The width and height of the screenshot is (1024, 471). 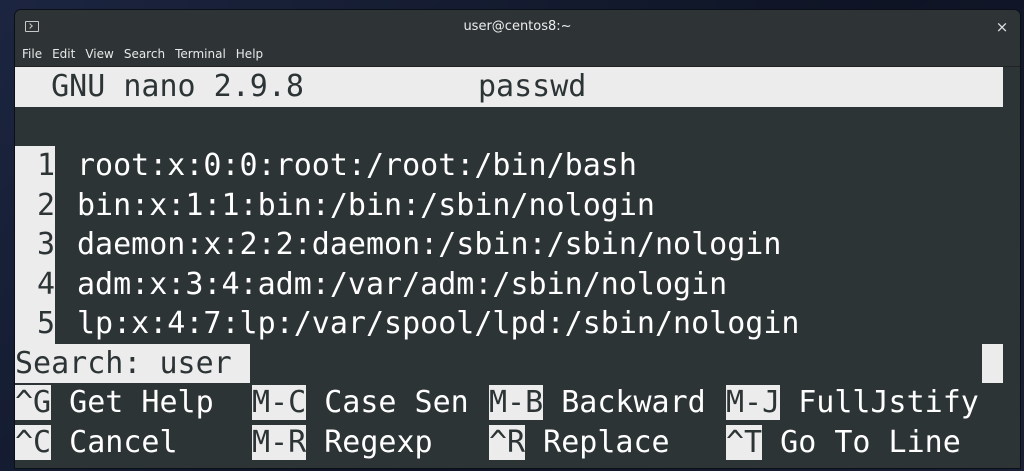 What do you see at coordinates (99, 52) in the screenshot?
I see `menu-view: View` at bounding box center [99, 52].